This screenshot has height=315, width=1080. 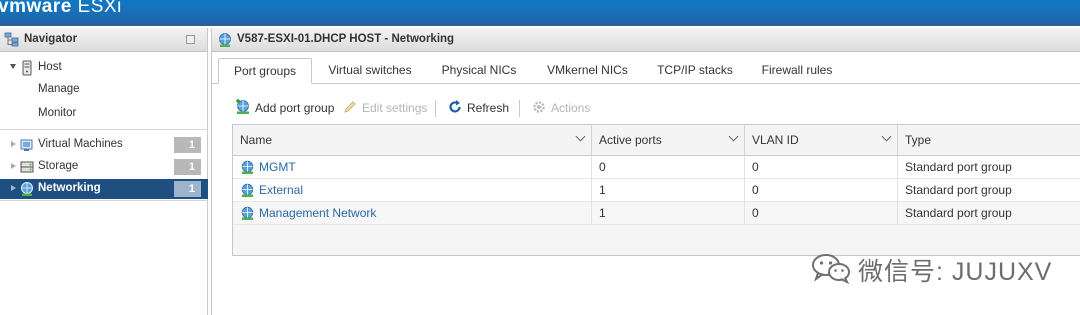 I want to click on column-header-label: VLAN ID, so click(x=775, y=140).